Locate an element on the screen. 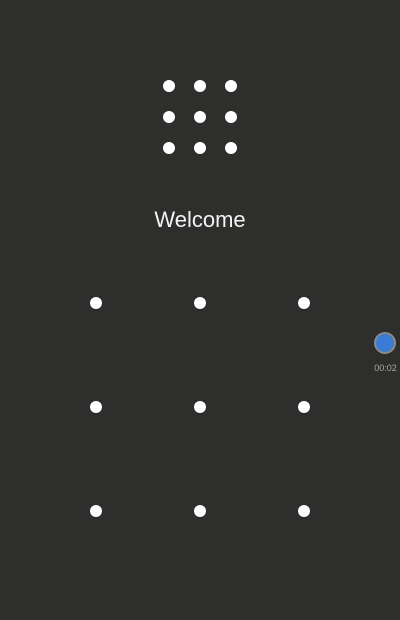  welcome-title: Welcome is located at coordinates (200, 219).